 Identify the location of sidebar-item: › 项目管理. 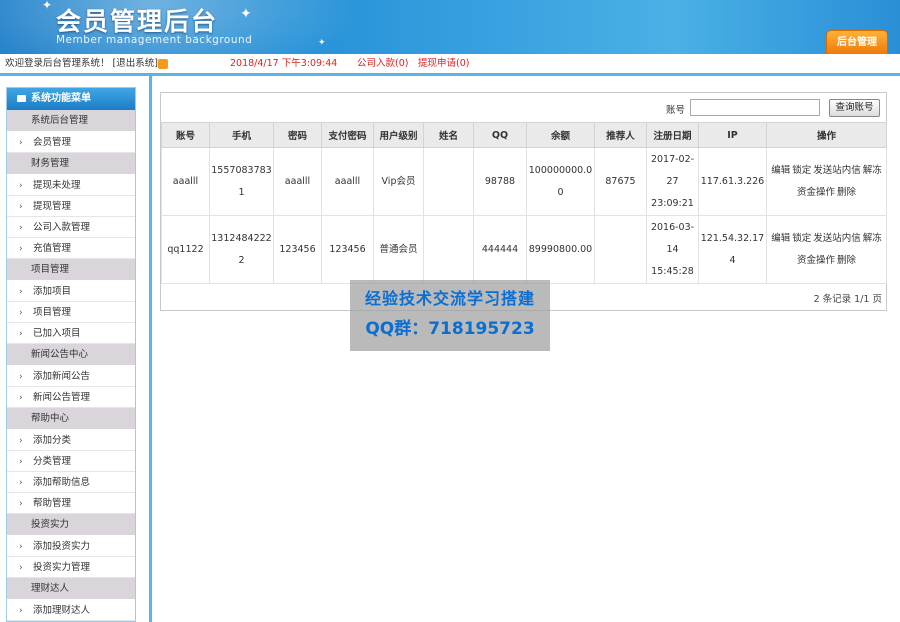
(71, 312).